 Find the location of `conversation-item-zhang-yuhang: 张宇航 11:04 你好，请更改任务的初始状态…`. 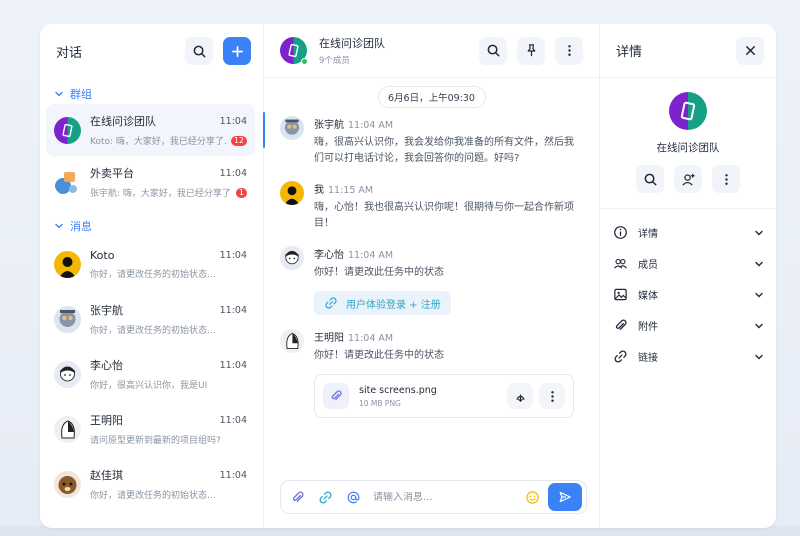

conversation-item-zhang-yuhang: 张宇航 11:04 你好，请更改任务的初始状态… is located at coordinates (150, 319).